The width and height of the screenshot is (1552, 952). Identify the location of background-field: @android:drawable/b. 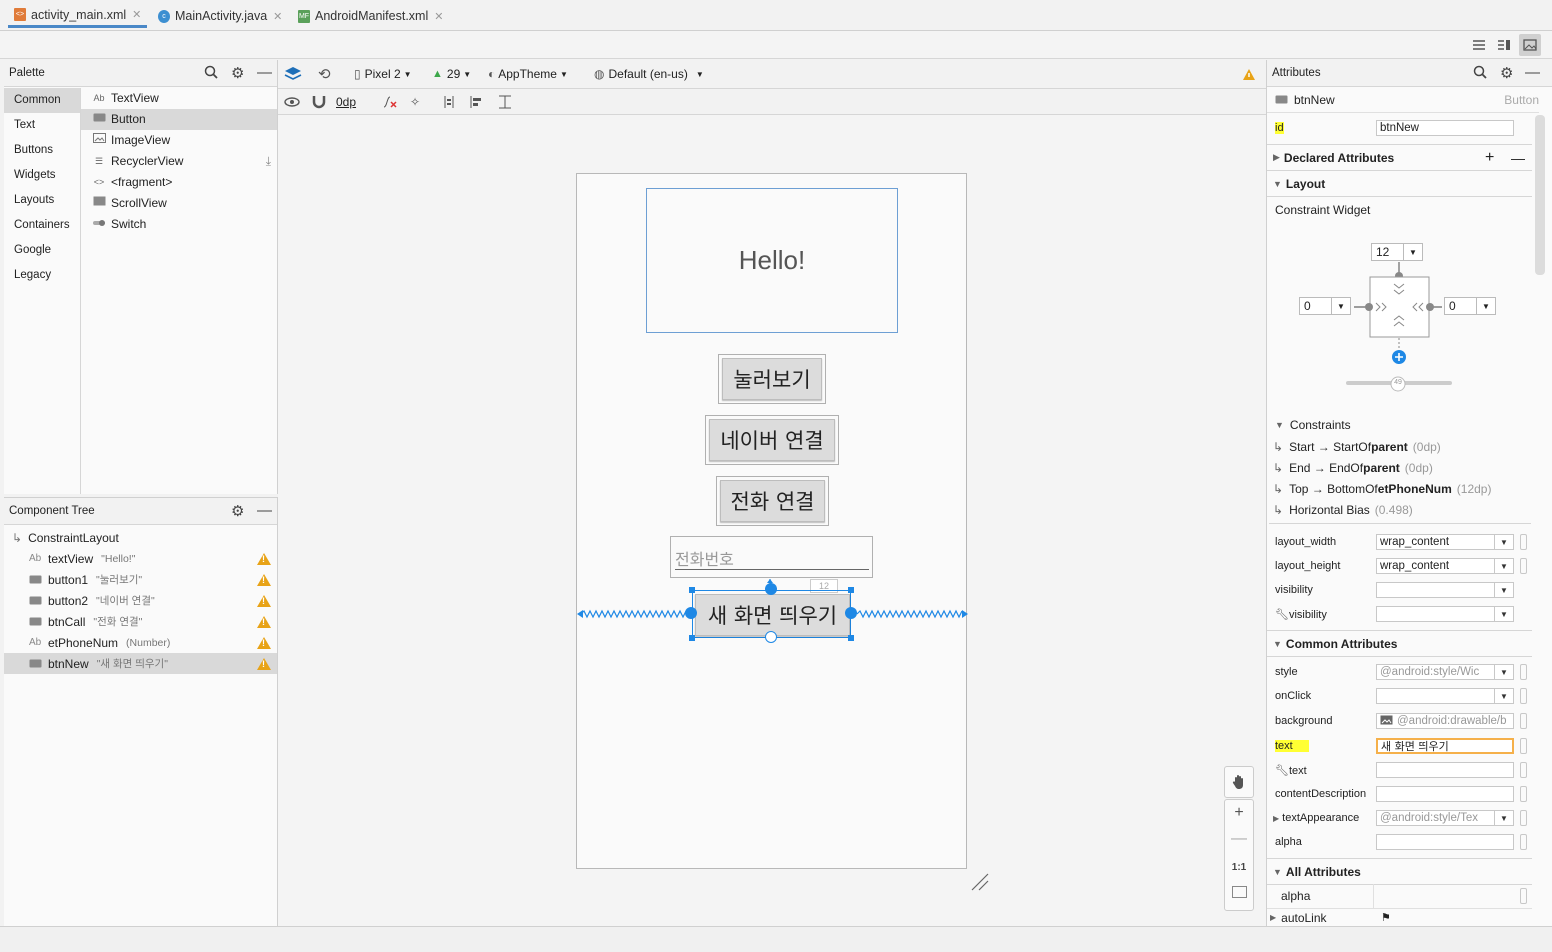
(1445, 721).